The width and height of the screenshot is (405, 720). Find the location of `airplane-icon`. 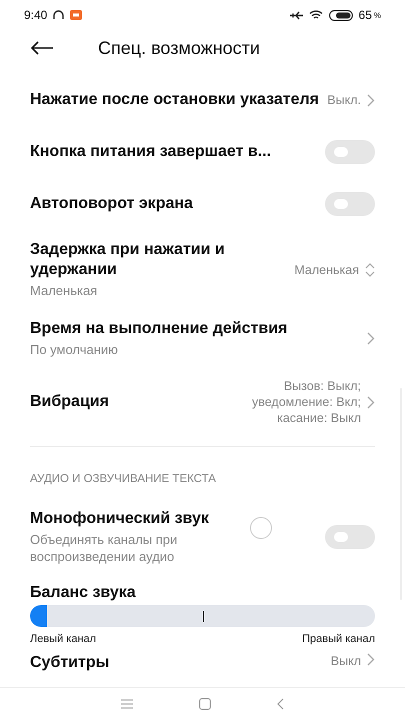

airplane-icon is located at coordinates (296, 15).